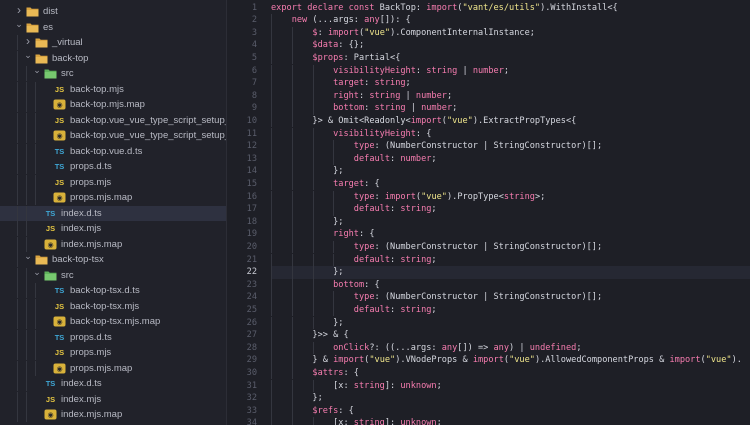  Describe the element at coordinates (416, 259) in the screenshot. I see `code-token: string` at that location.